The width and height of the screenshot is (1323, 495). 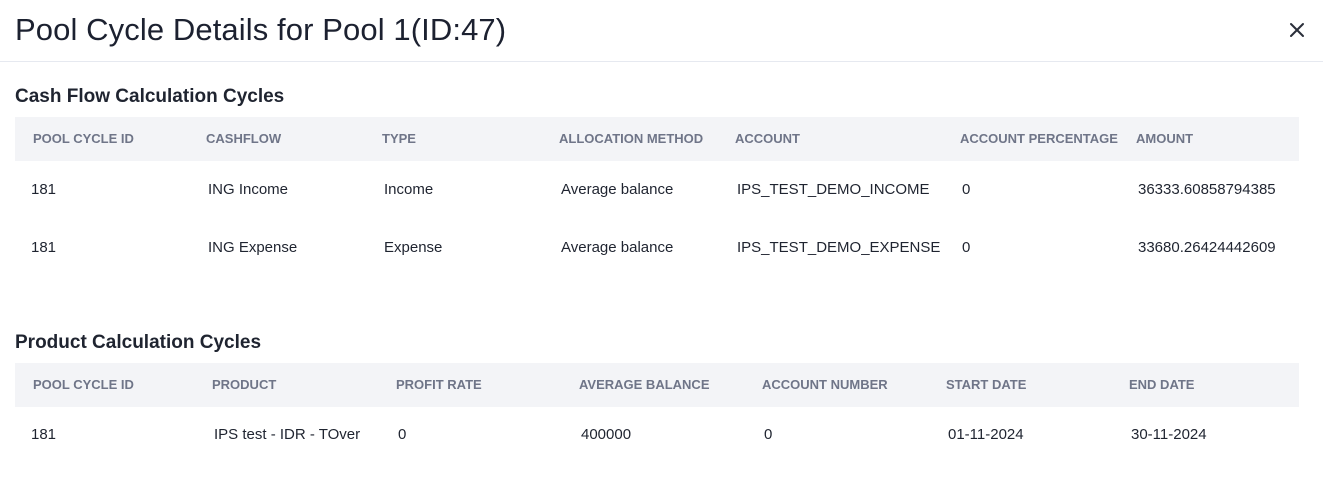 I want to click on column-header-profit-rate: PROFIT RATE, so click(x=439, y=385).